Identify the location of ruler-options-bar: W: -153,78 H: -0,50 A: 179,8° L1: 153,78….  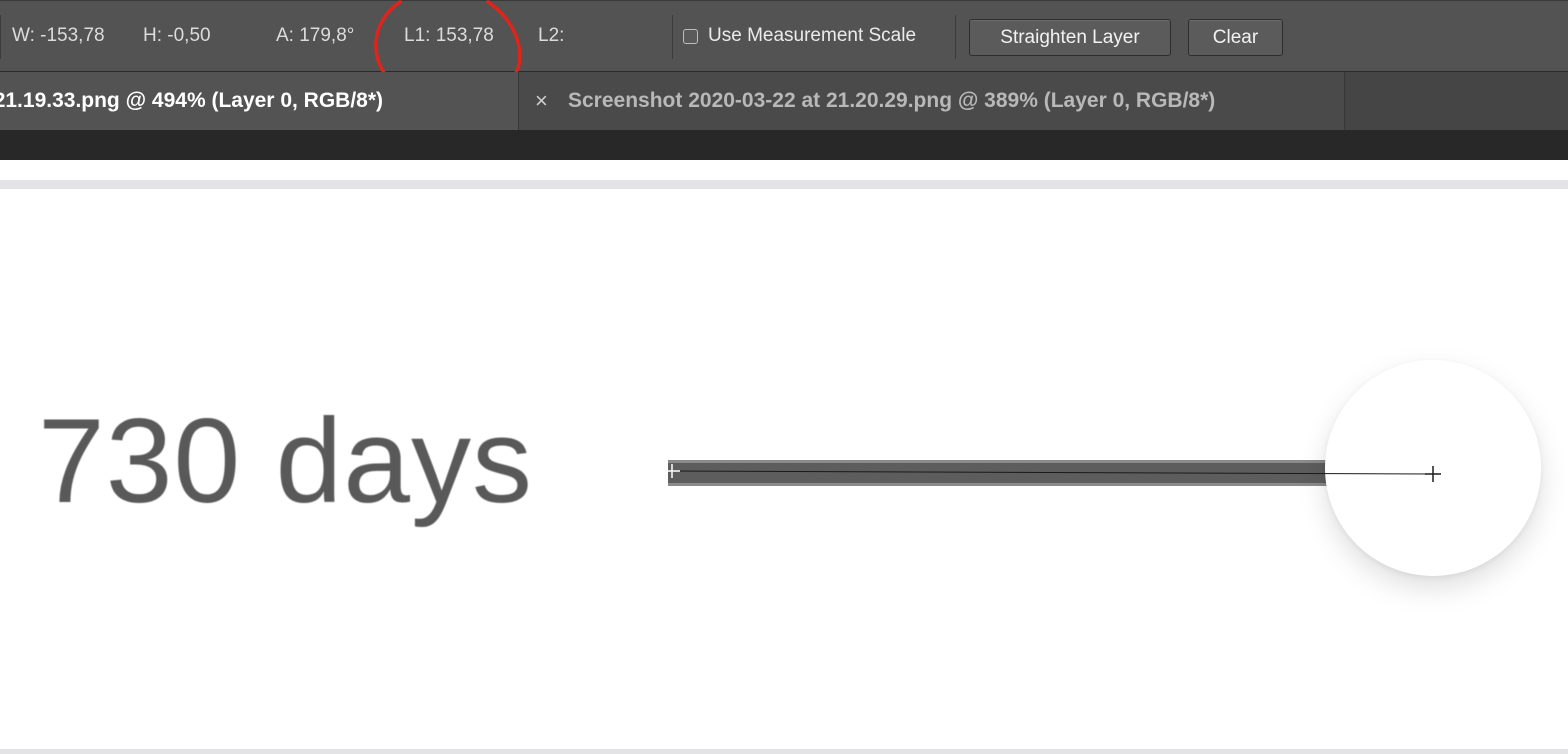
(784, 36).